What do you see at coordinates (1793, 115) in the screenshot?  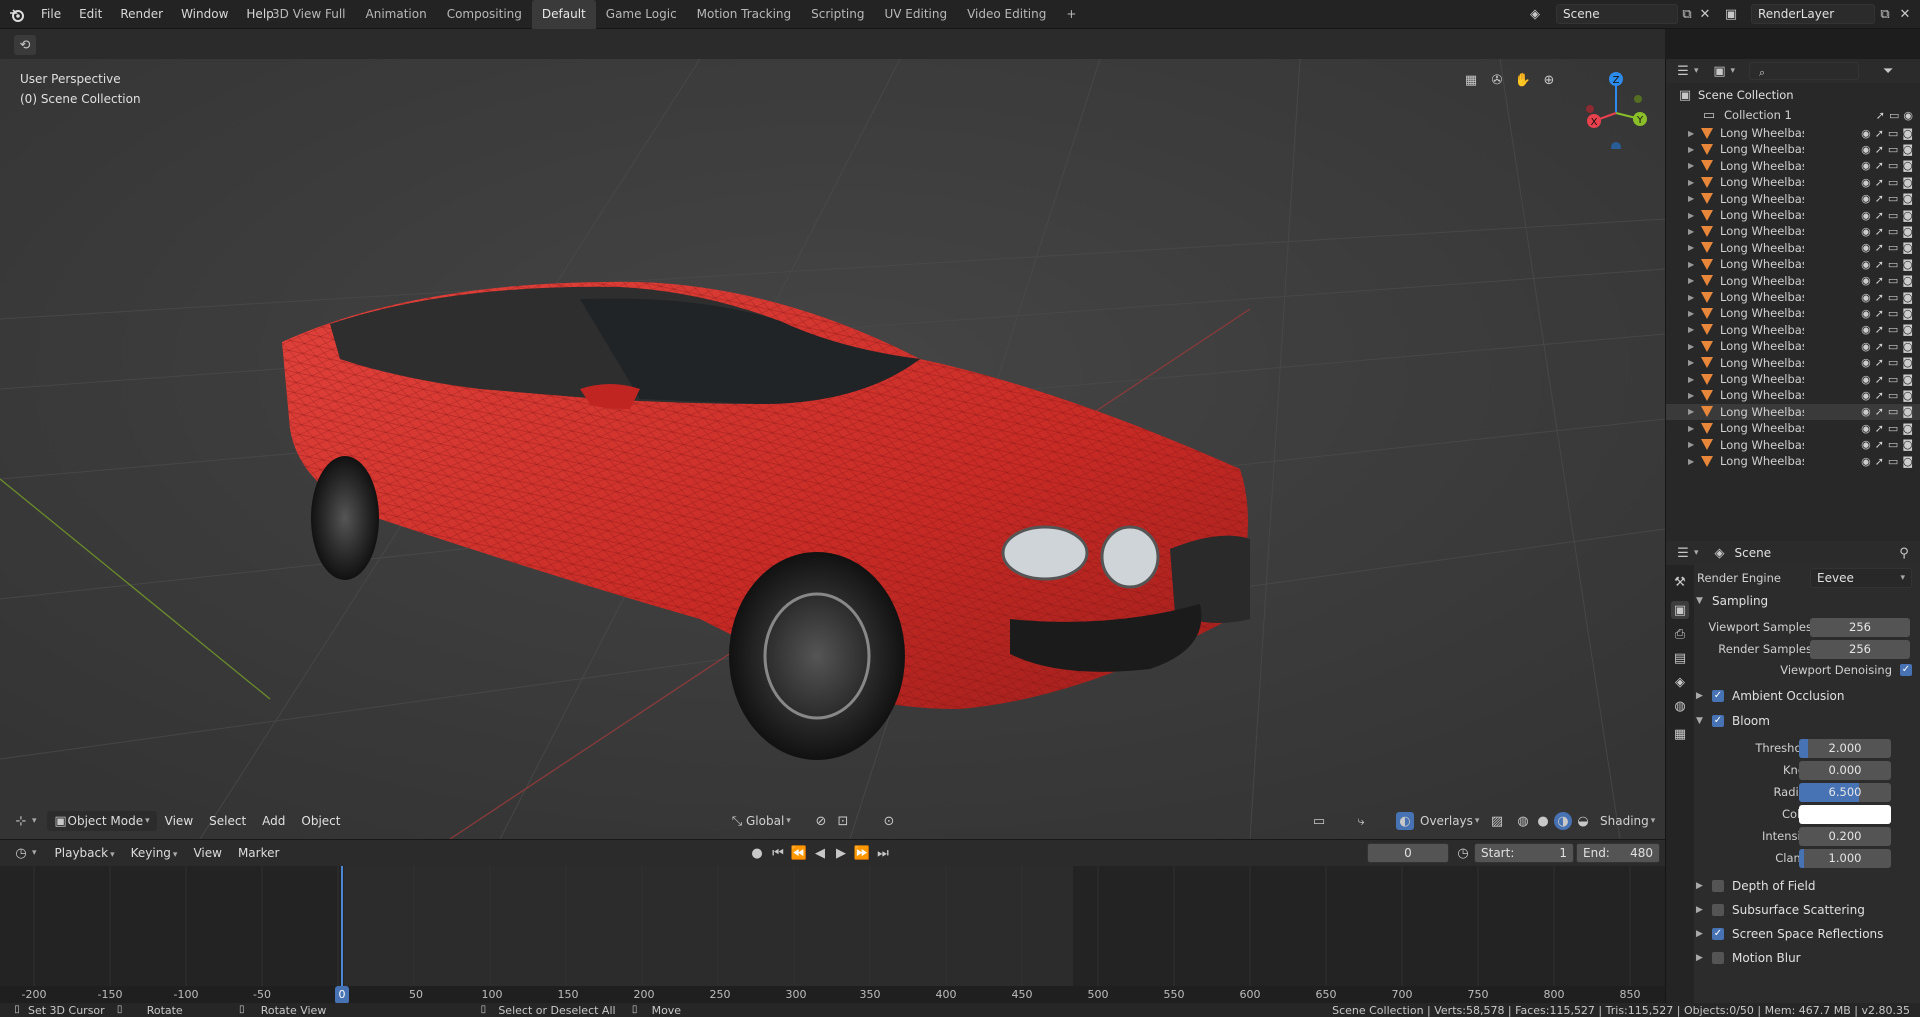 I see `outliner-collection-1: ▭ Collection 1 ➚ ▭ ◉` at bounding box center [1793, 115].